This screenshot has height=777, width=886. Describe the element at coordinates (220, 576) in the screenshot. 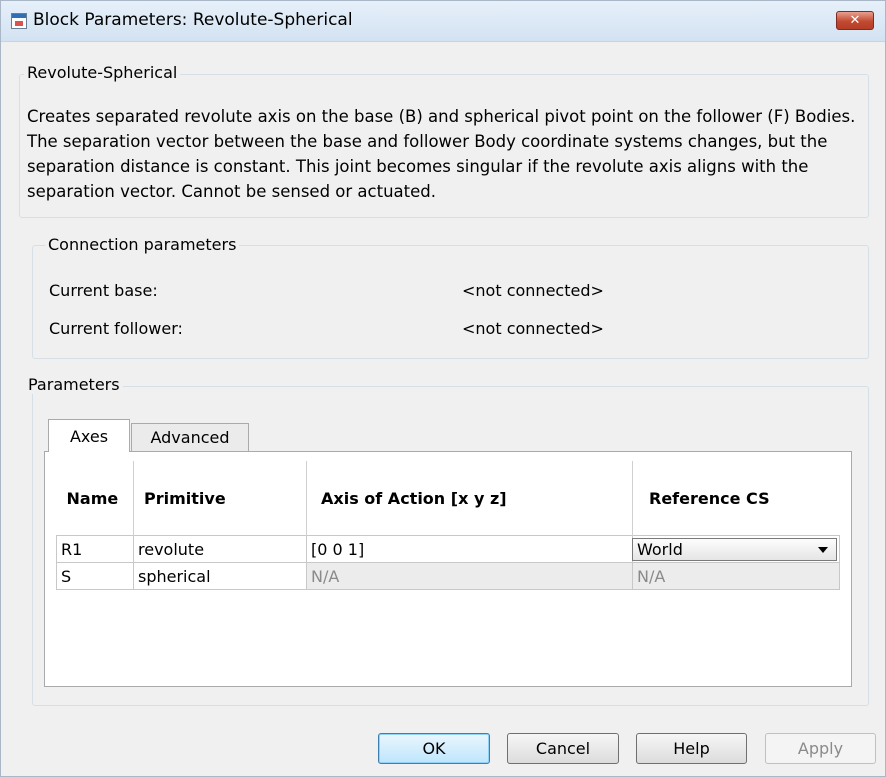

I see `cell-primitive: spherical` at that location.